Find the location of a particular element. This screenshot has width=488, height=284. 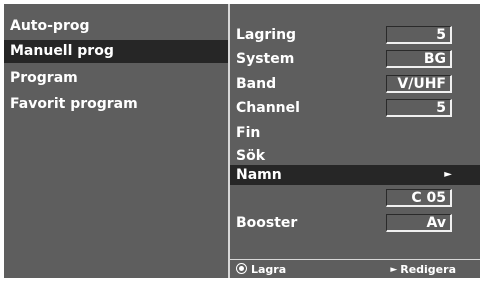

lagring-value: 5 is located at coordinates (419, 35).